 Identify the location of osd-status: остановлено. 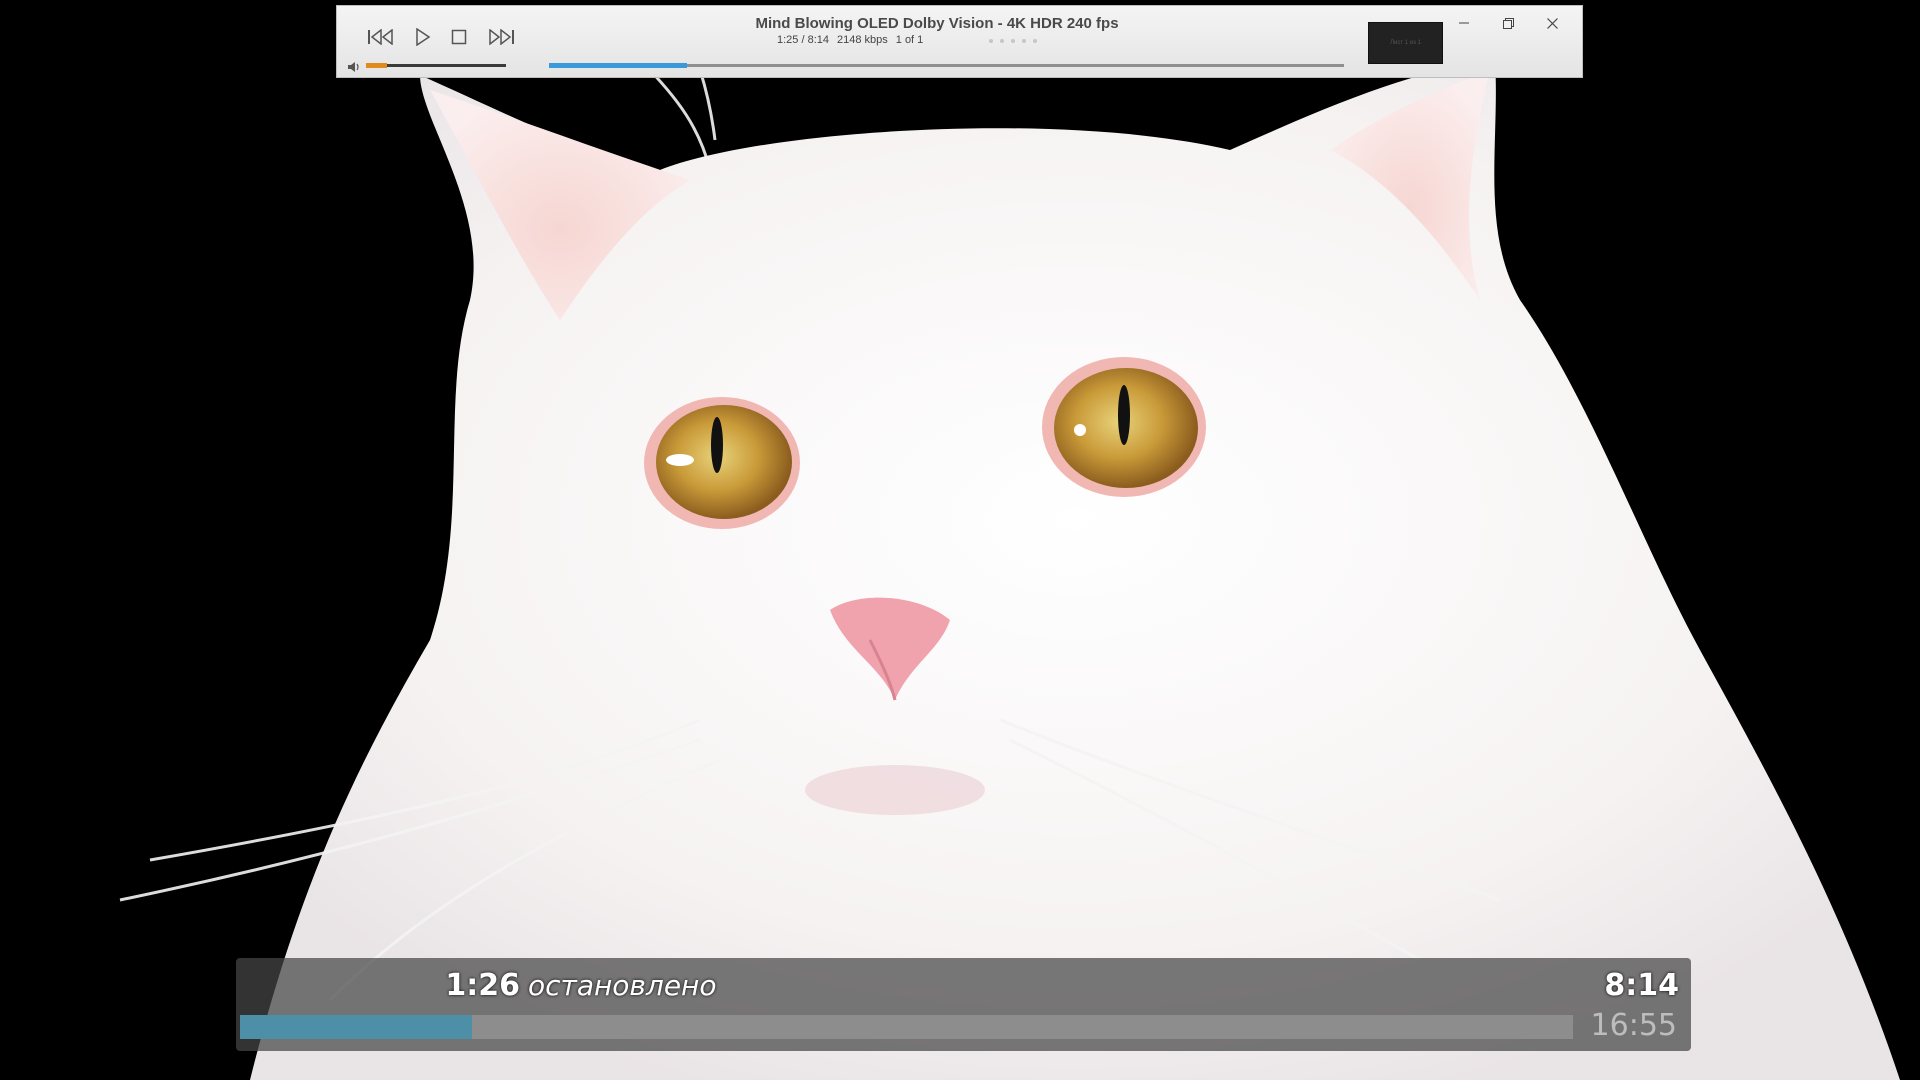
(622, 985).